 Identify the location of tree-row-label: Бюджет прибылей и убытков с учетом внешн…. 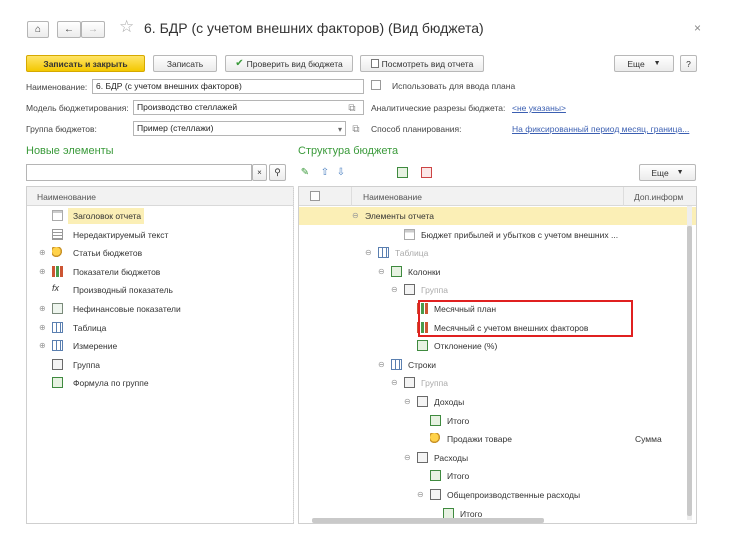
(520, 234).